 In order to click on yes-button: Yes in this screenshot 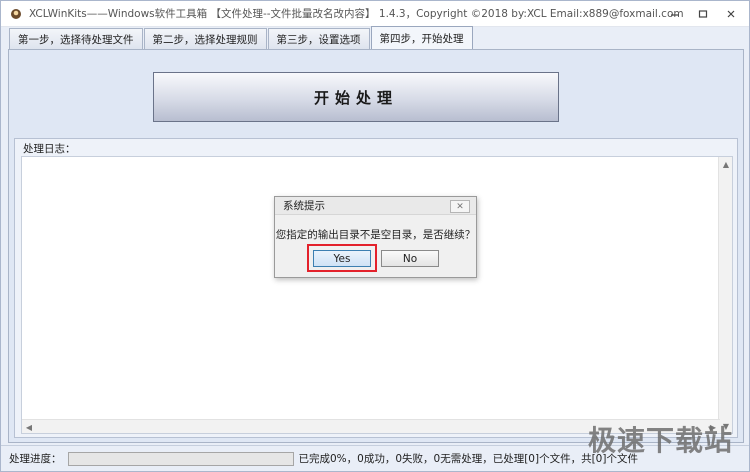, I will do `click(342, 258)`.